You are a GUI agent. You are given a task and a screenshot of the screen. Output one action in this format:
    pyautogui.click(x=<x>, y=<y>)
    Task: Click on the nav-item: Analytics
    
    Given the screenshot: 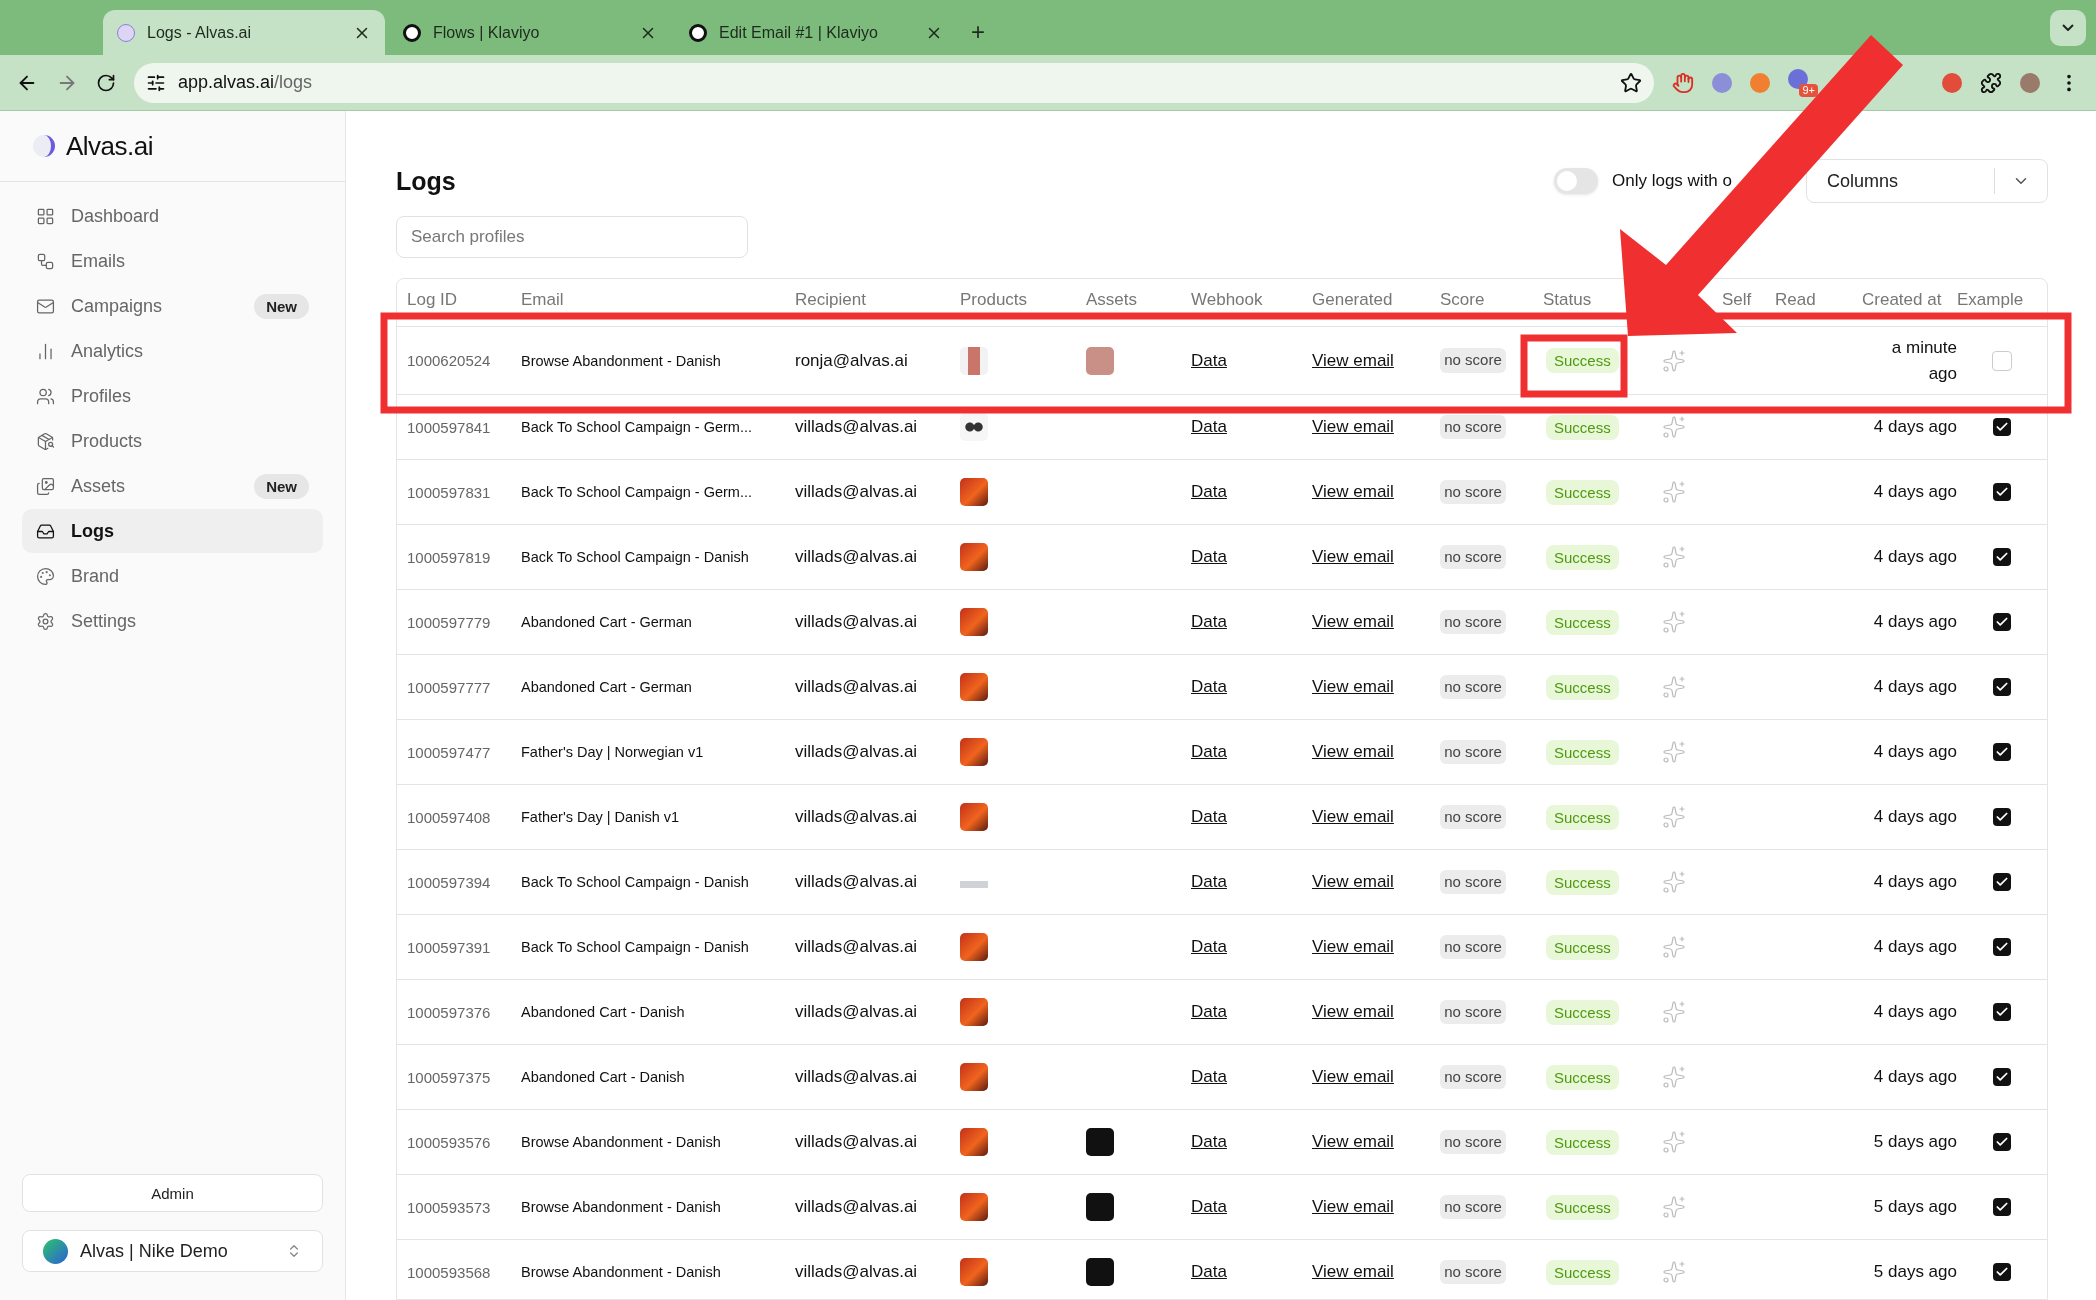 What is the action you would take?
    pyautogui.click(x=172, y=351)
    